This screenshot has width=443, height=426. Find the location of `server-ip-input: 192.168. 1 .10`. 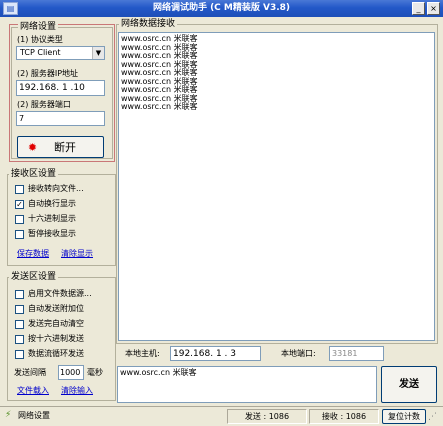

server-ip-input: 192.168. 1 .10 is located at coordinates (60, 88).